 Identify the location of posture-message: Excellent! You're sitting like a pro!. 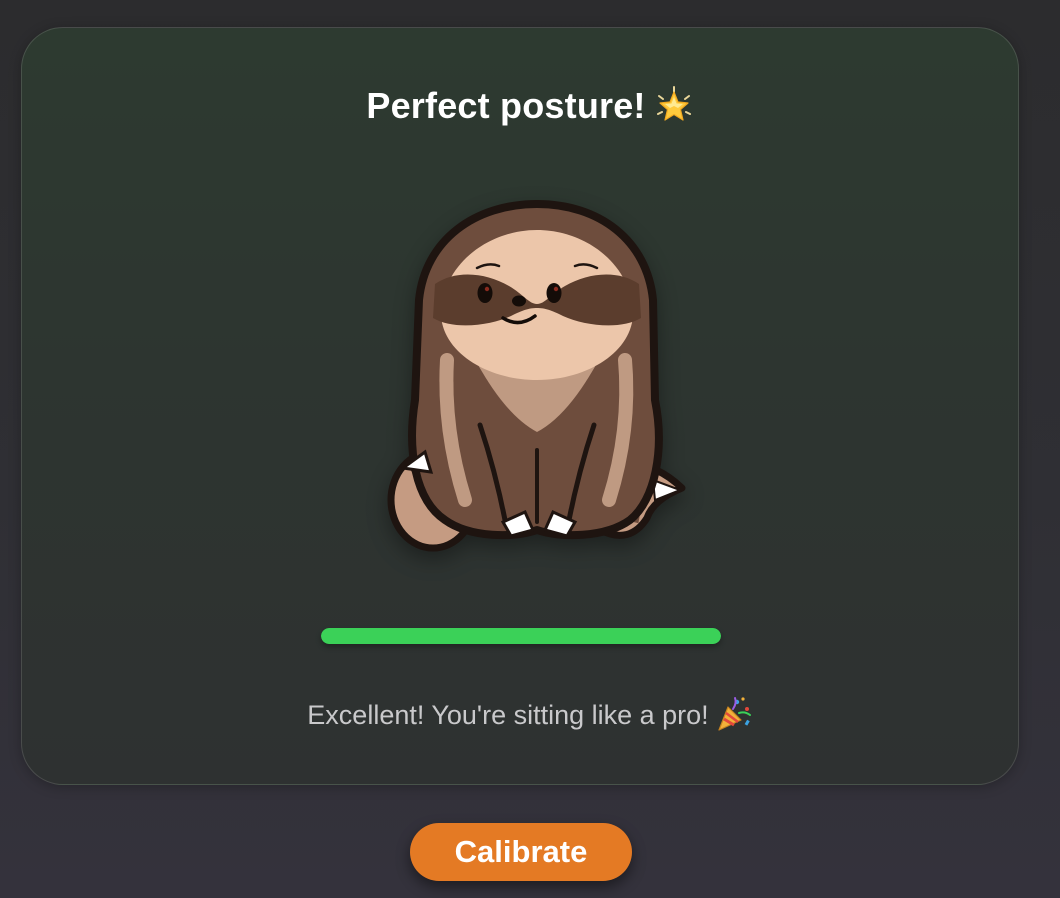
(530, 714).